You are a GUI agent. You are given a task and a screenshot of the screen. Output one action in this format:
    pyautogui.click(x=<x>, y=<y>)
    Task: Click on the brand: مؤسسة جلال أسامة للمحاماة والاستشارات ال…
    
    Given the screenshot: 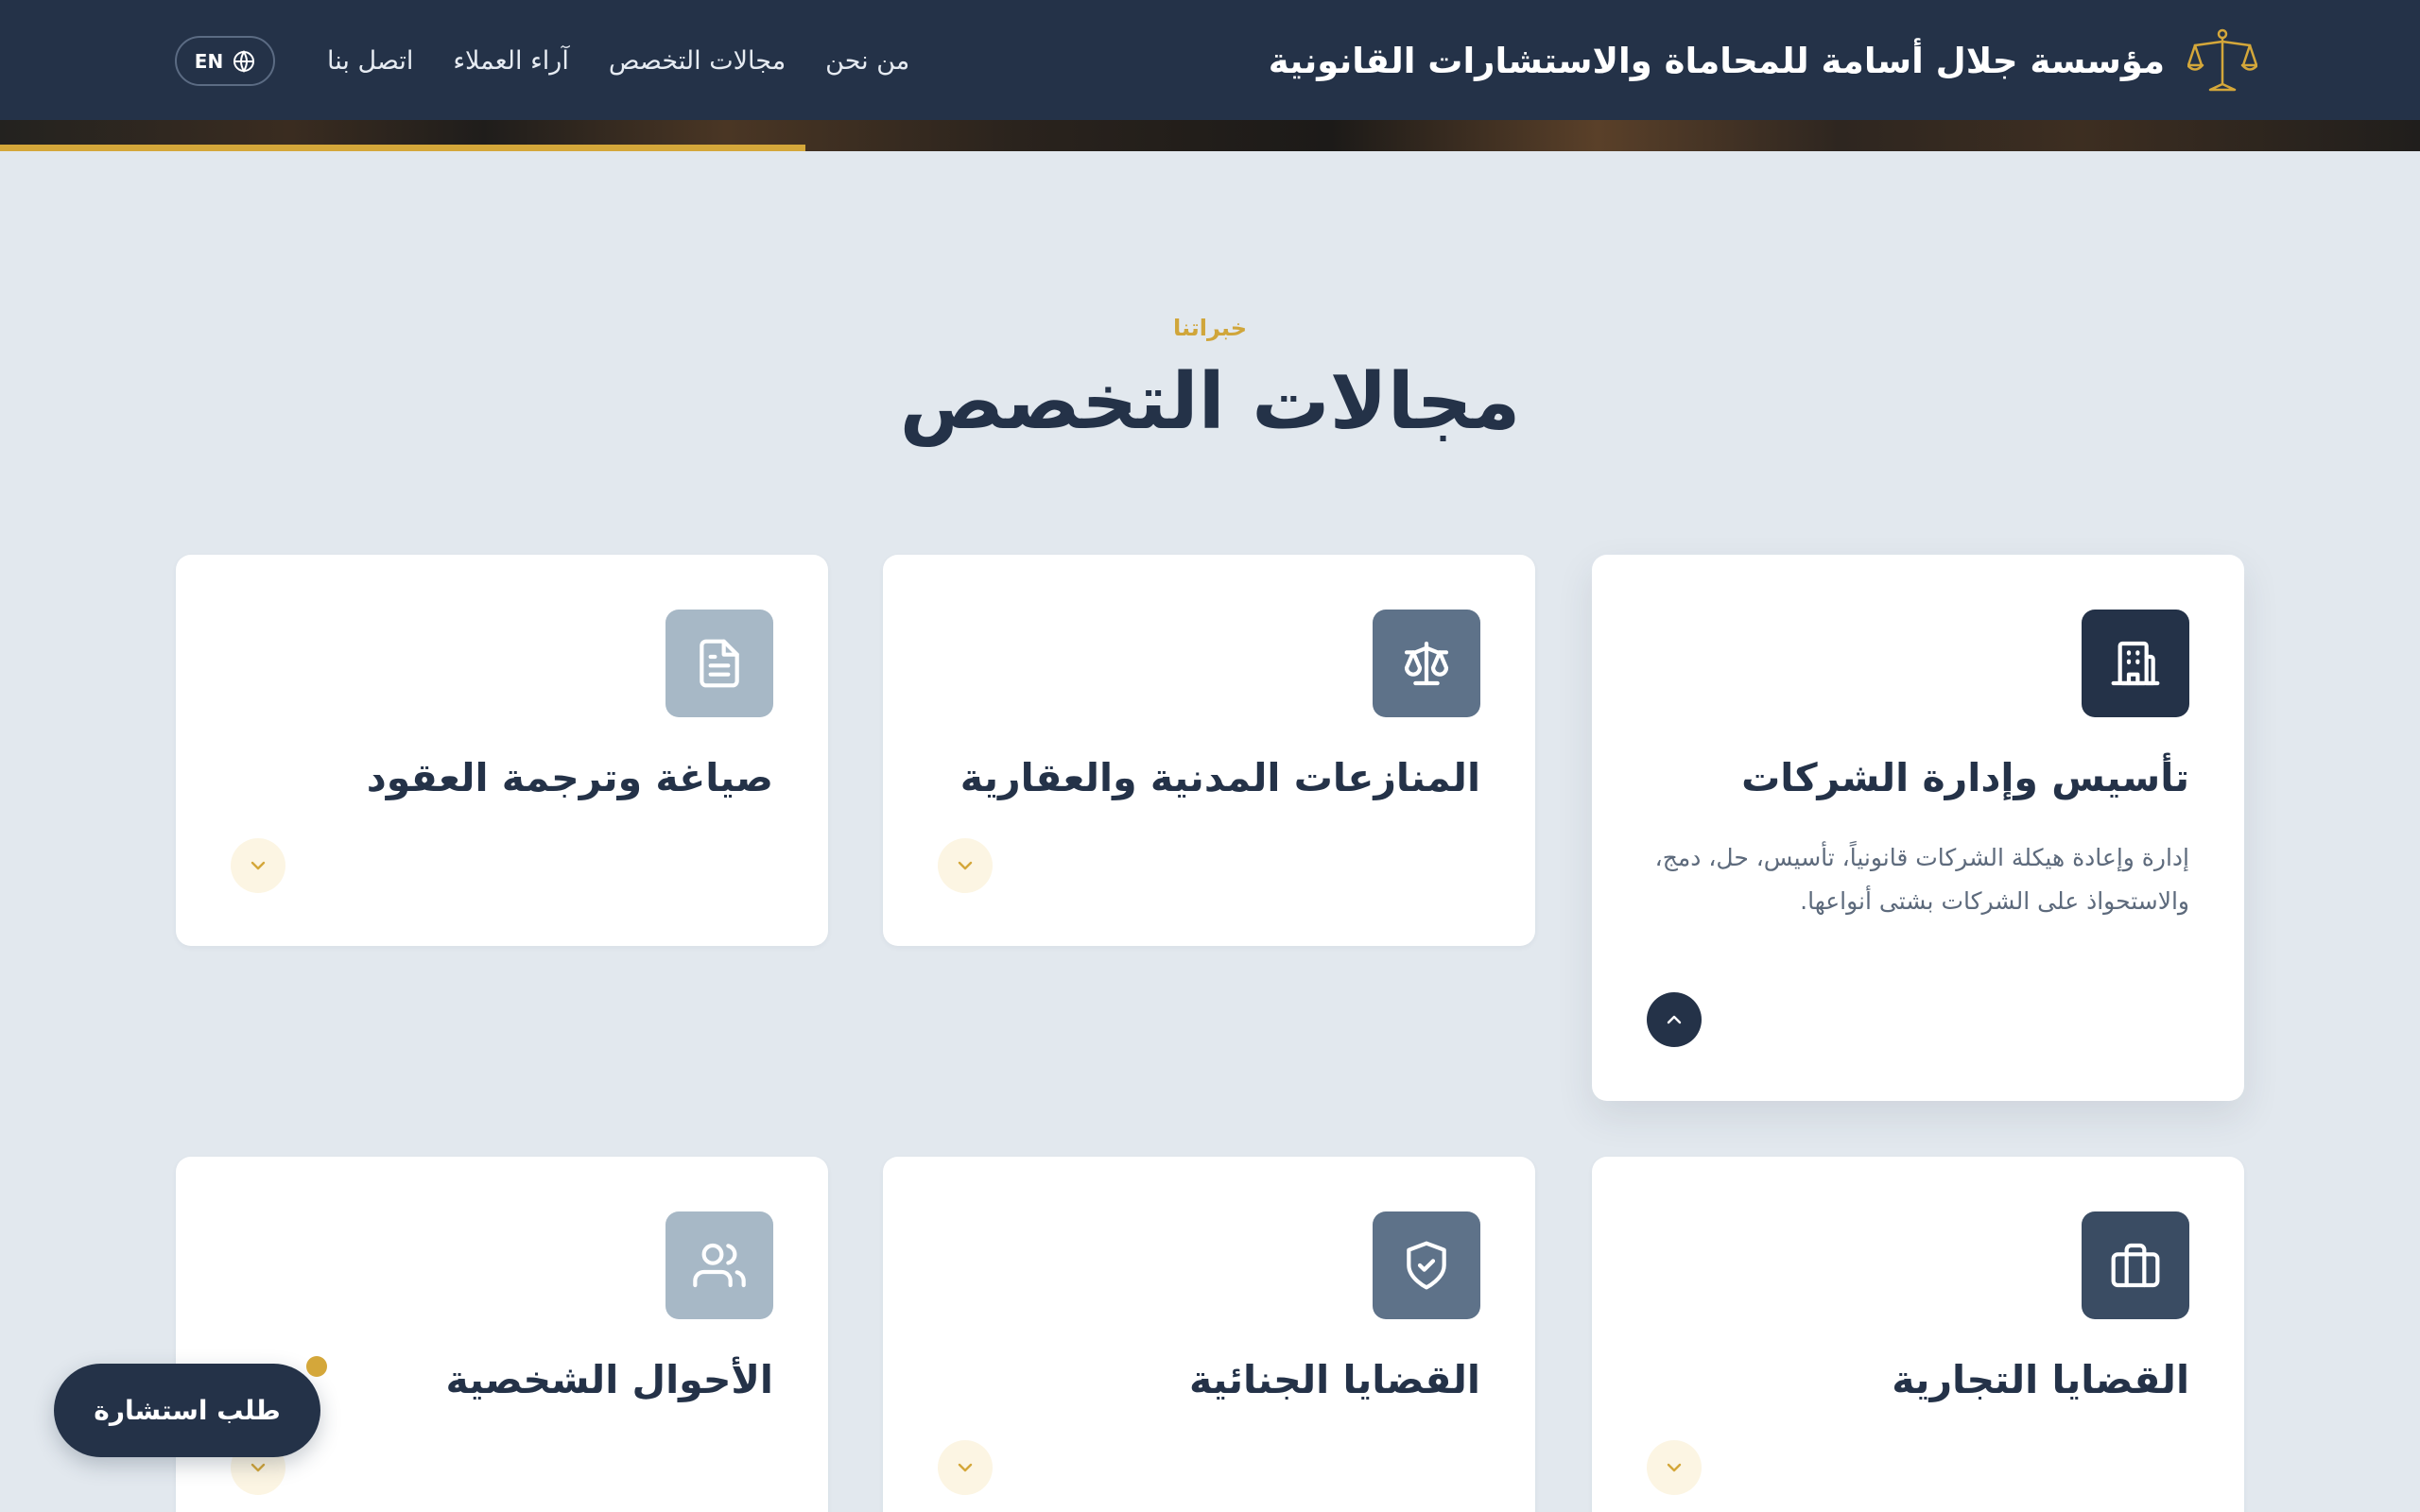 What is the action you would take?
    pyautogui.click(x=1763, y=60)
    